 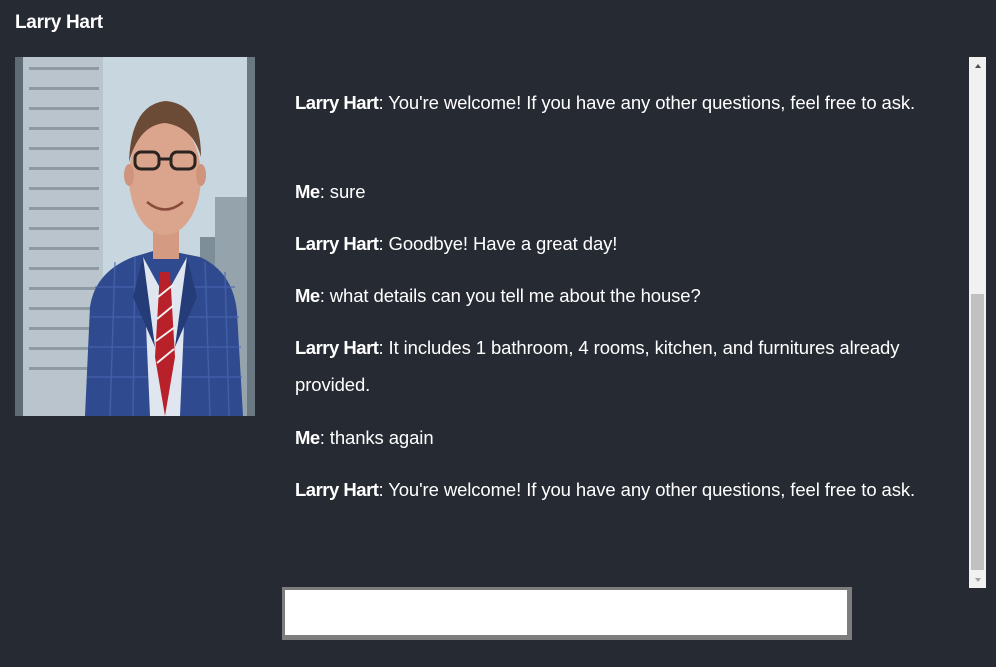 I want to click on scroll-up-button, so click(x=977, y=65).